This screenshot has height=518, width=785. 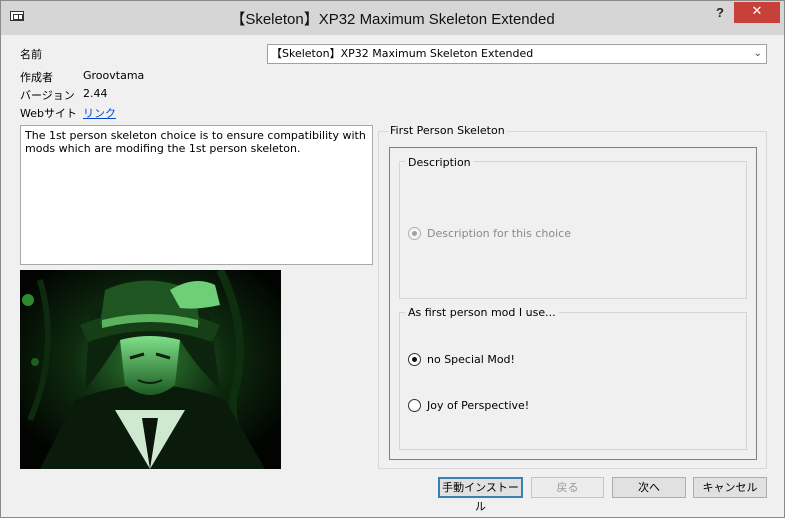 I want to click on back-button: 戻る, so click(x=567, y=487).